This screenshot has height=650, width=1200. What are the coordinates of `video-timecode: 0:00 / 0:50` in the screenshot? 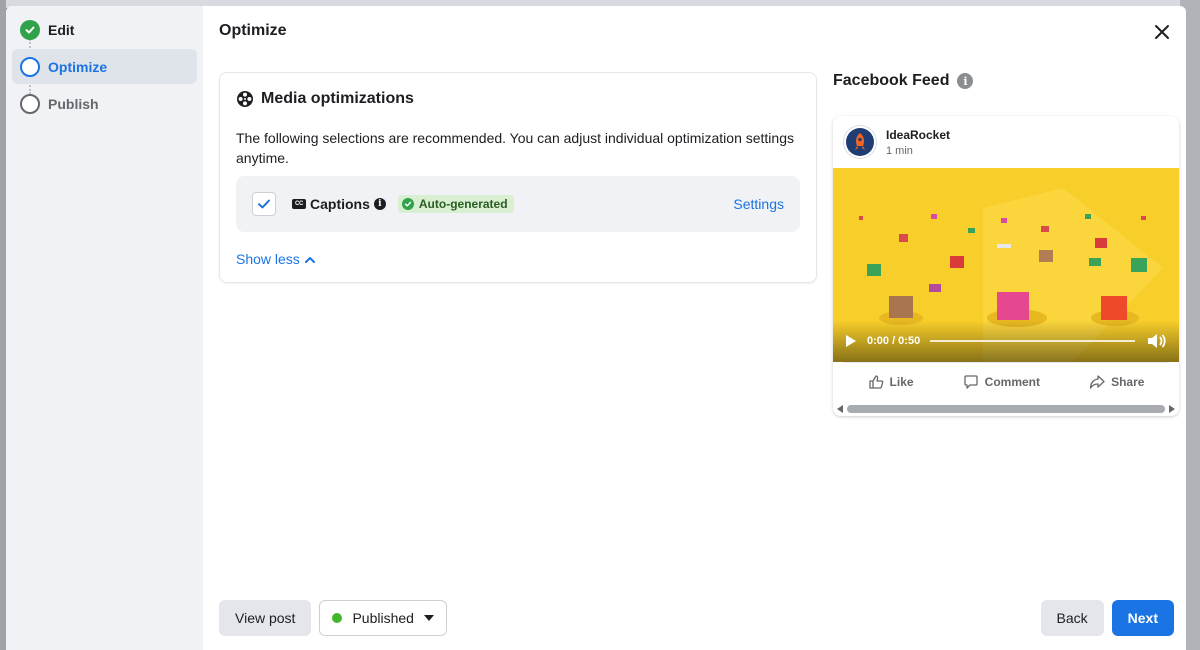 It's located at (894, 341).